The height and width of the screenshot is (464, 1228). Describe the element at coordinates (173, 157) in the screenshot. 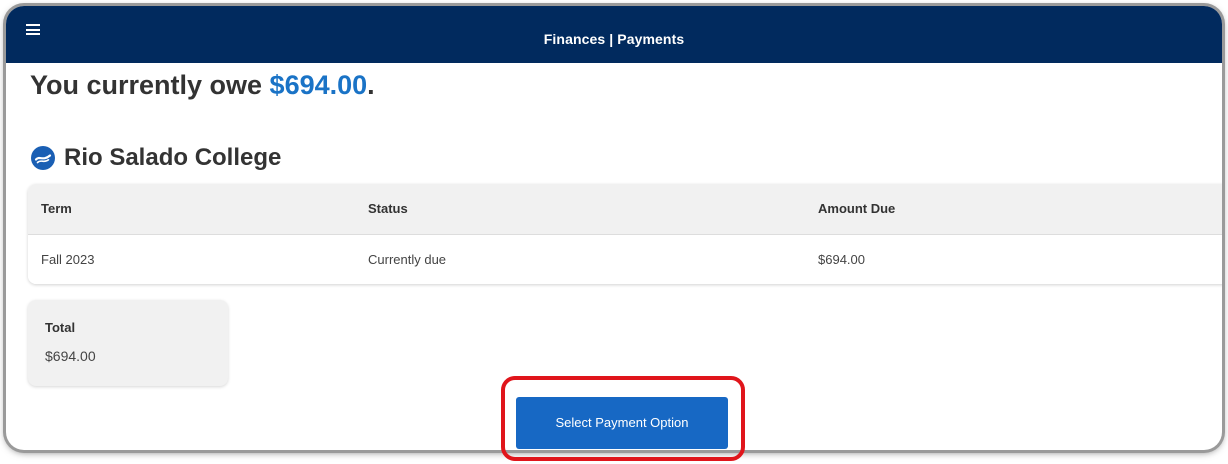

I see `college-name: Rio Salado College` at that location.